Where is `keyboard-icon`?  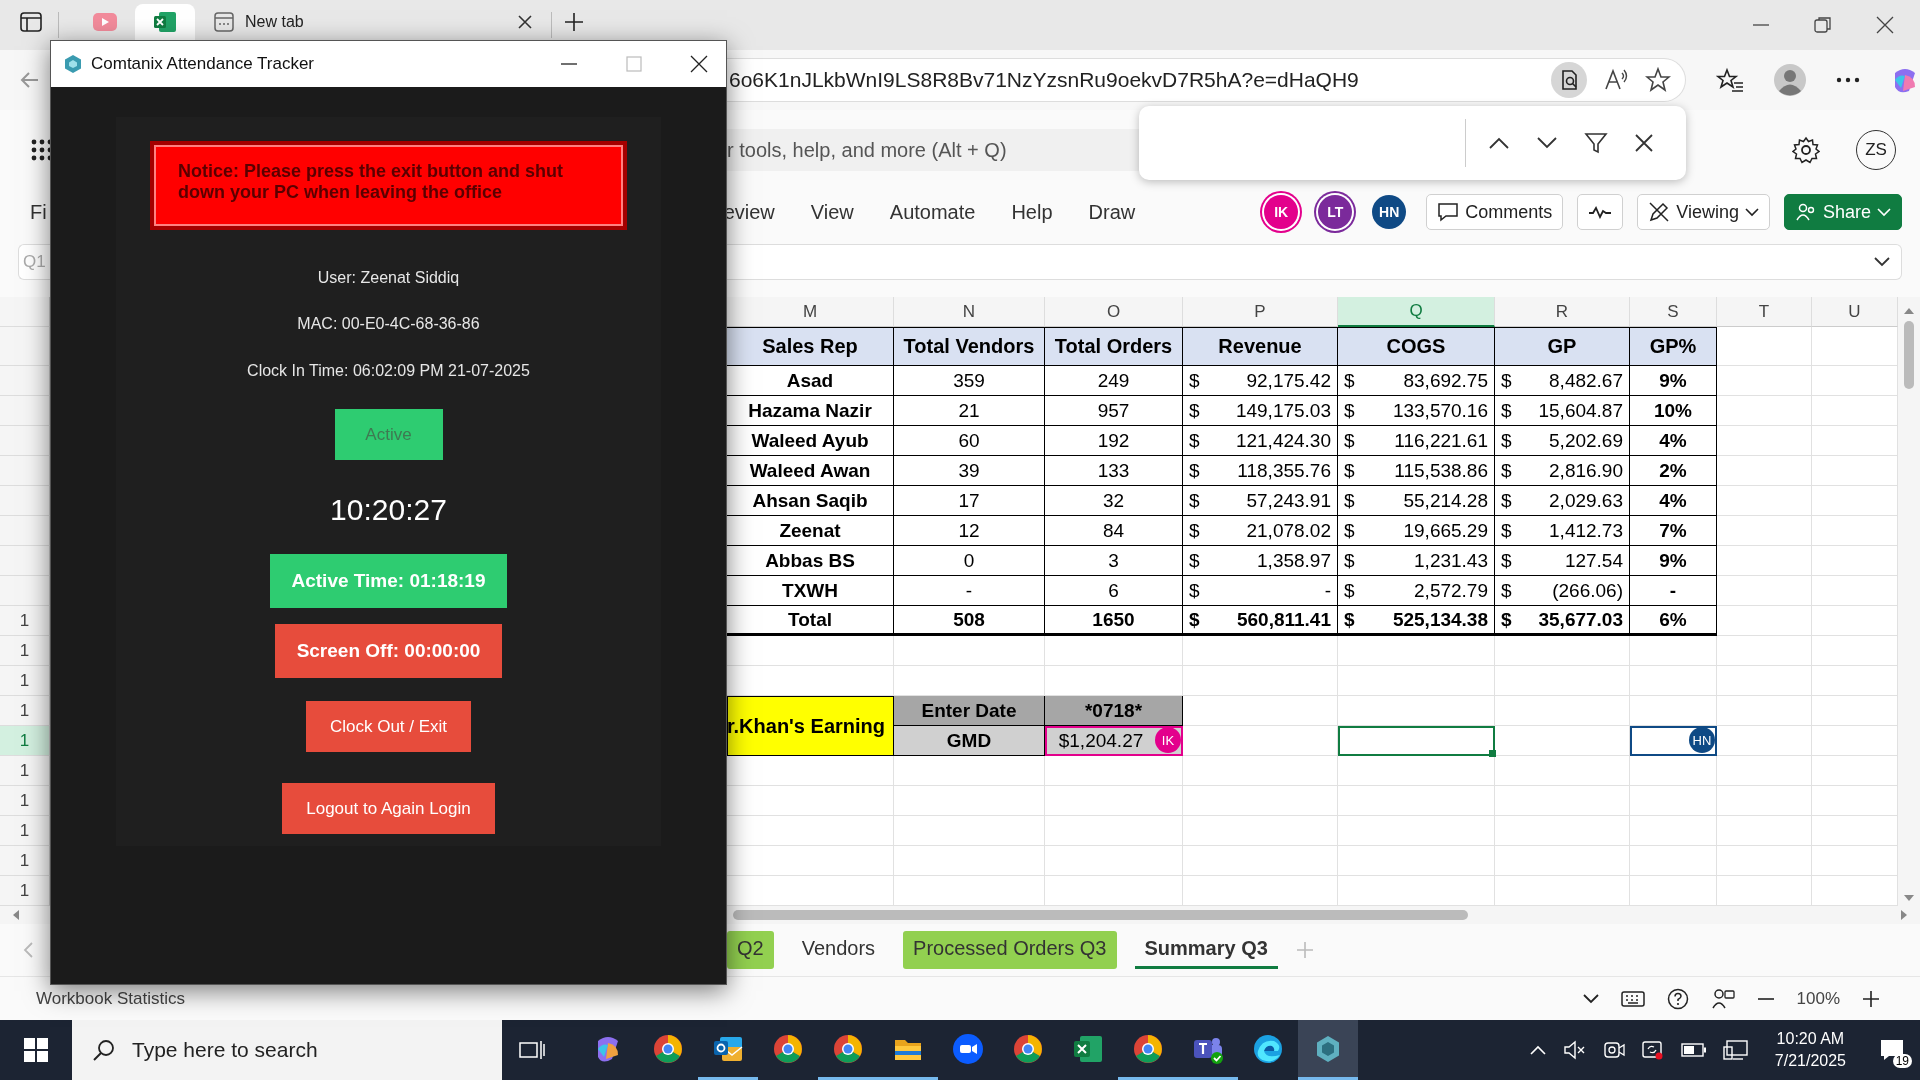 keyboard-icon is located at coordinates (1632, 998).